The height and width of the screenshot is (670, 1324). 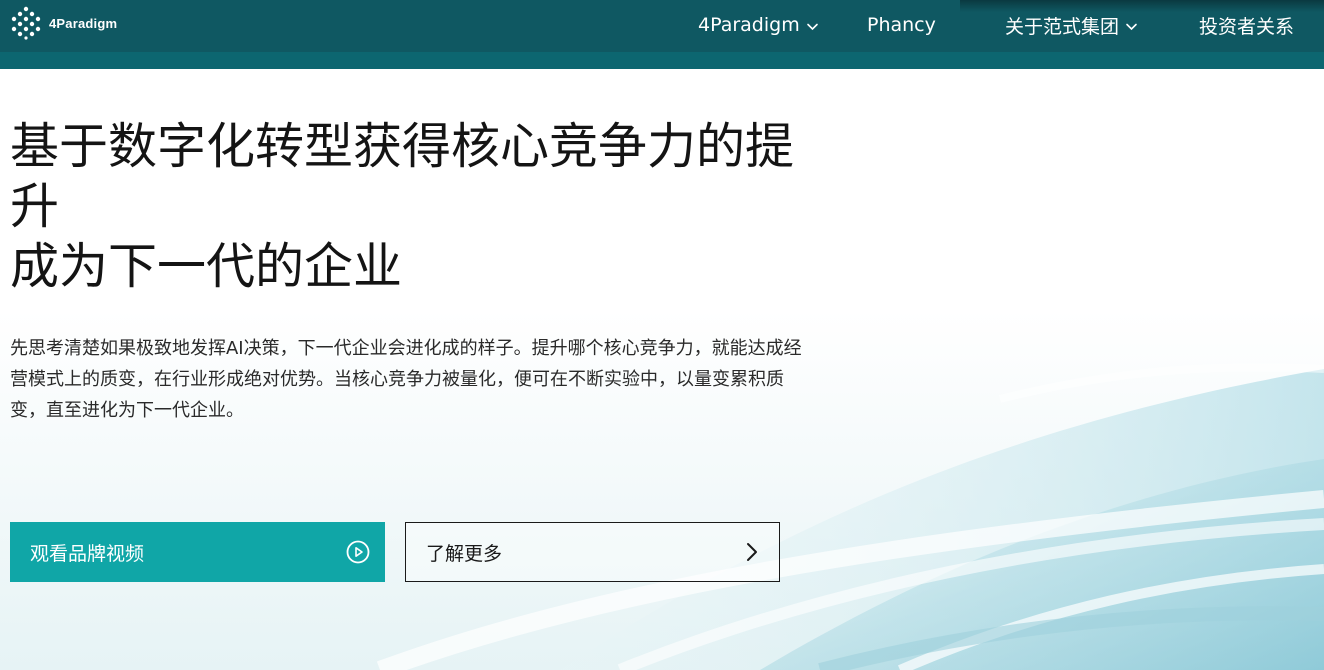 What do you see at coordinates (358, 552) in the screenshot?
I see `play-circle-icon` at bounding box center [358, 552].